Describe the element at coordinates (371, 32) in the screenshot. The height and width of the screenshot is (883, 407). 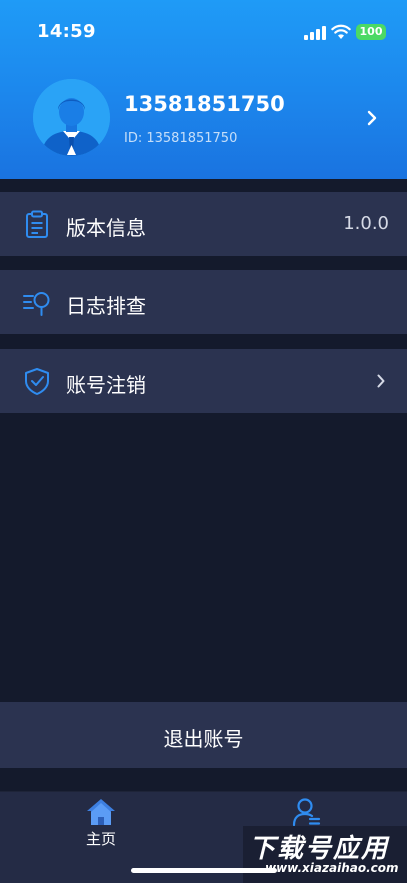
I see `battery-indicator: 100` at that location.